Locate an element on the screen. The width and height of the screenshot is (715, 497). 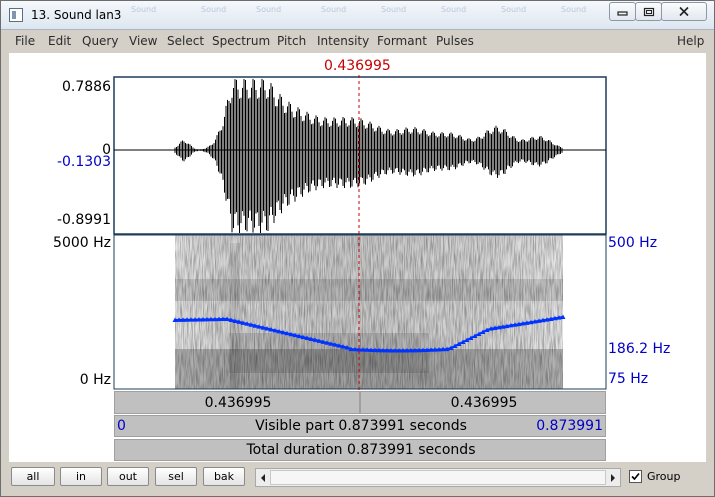
menu-formant: Formant is located at coordinates (402, 41).